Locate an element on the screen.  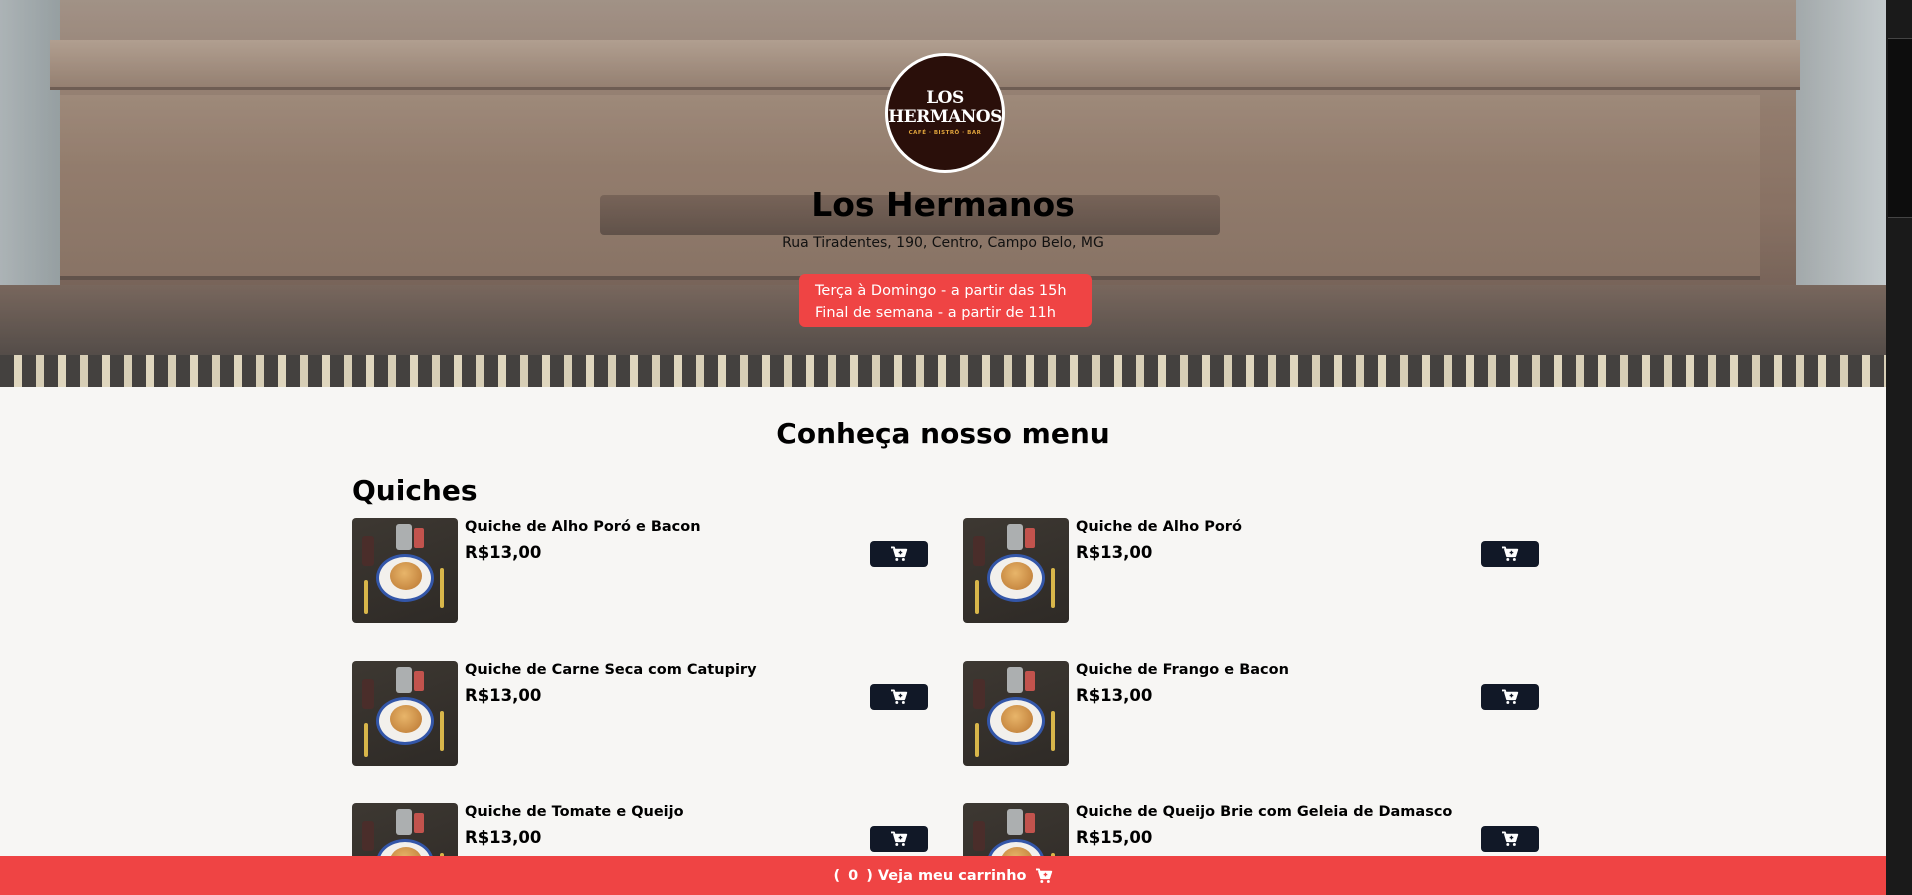
logo-text-line1: LOS is located at coordinates (945, 98).